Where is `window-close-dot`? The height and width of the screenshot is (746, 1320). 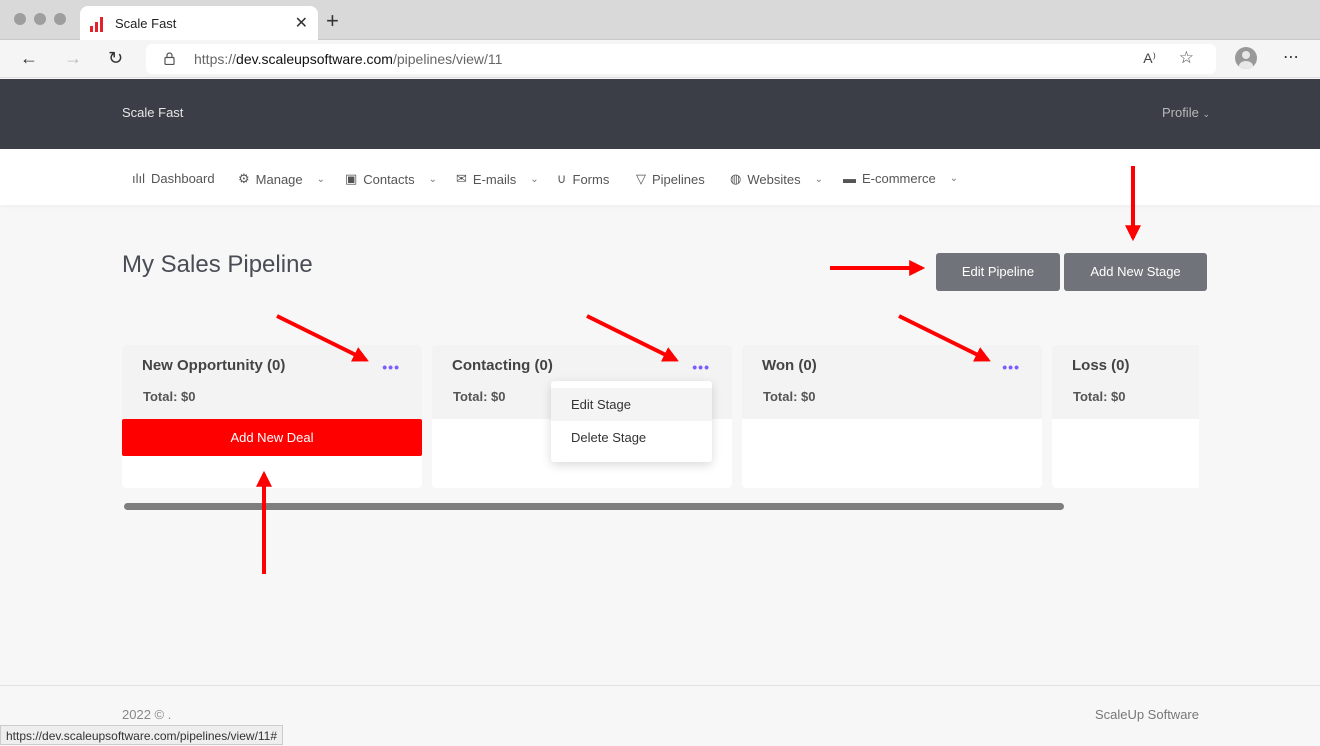
window-close-dot is located at coordinates (20, 19).